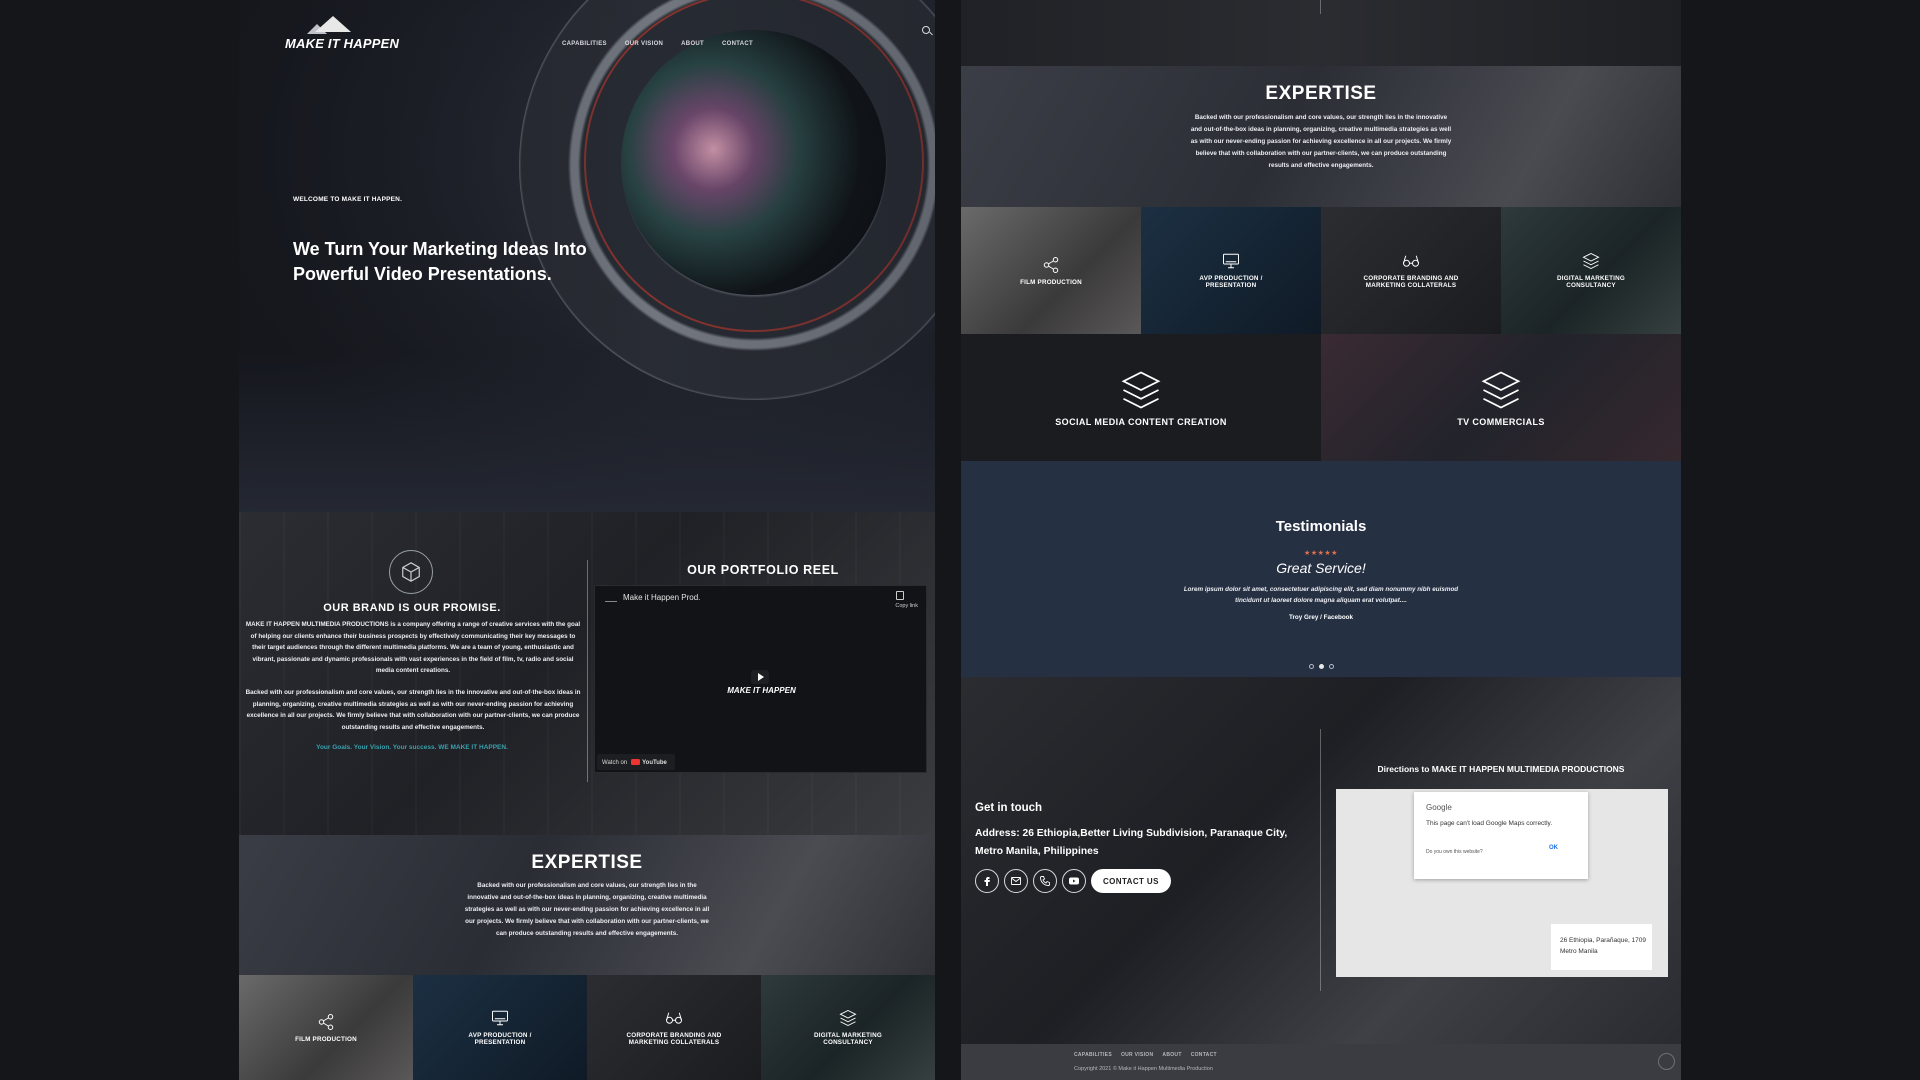 The width and height of the screenshot is (1920, 1080). I want to click on top-image-strip, so click(1321, 33).